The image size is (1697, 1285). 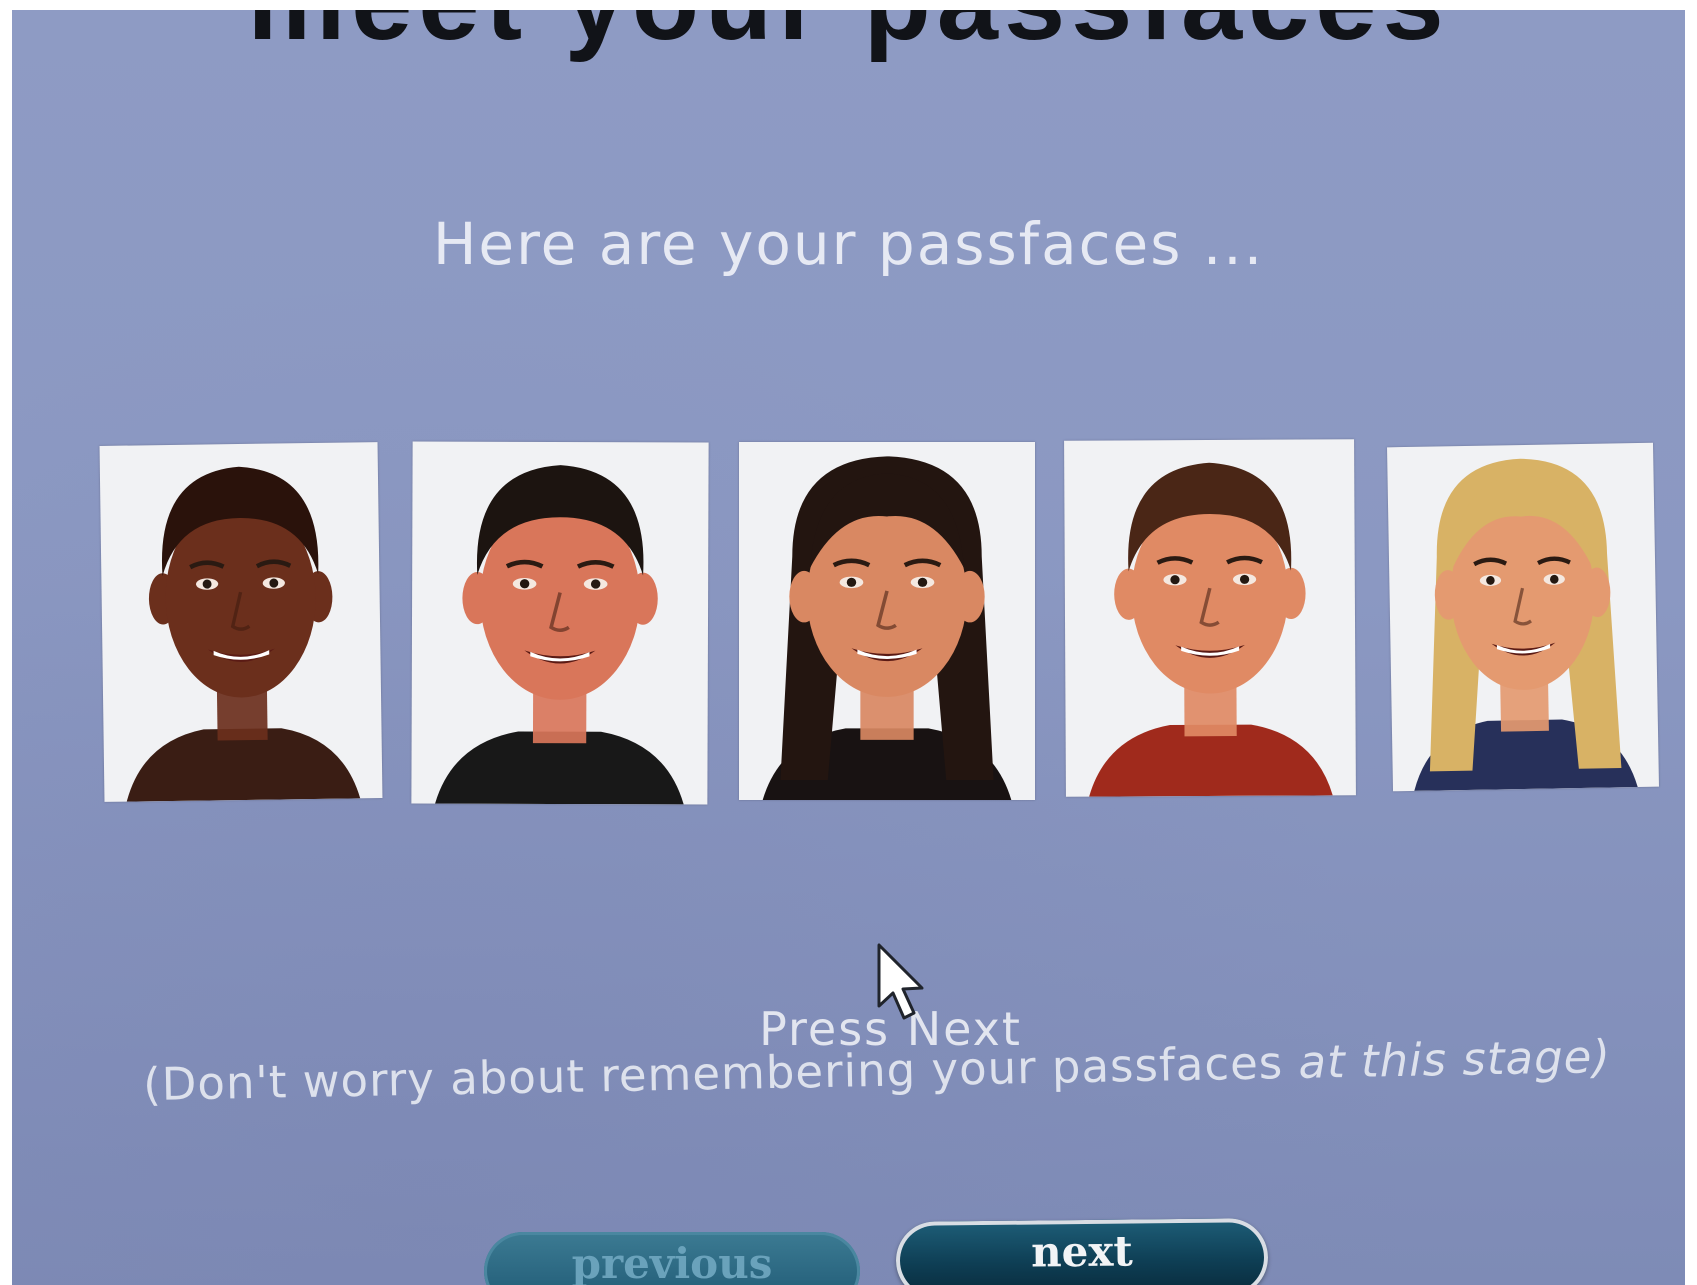 I want to click on mouse-pointer-icon, so click(x=900, y=981).